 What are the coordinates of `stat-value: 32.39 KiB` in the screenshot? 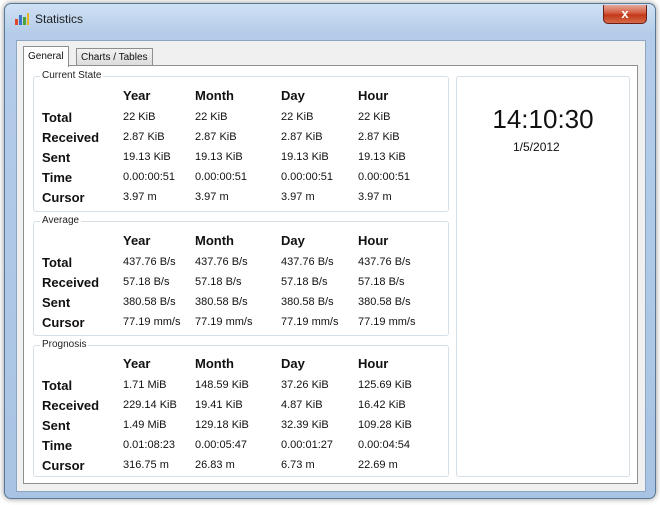 It's located at (305, 425).